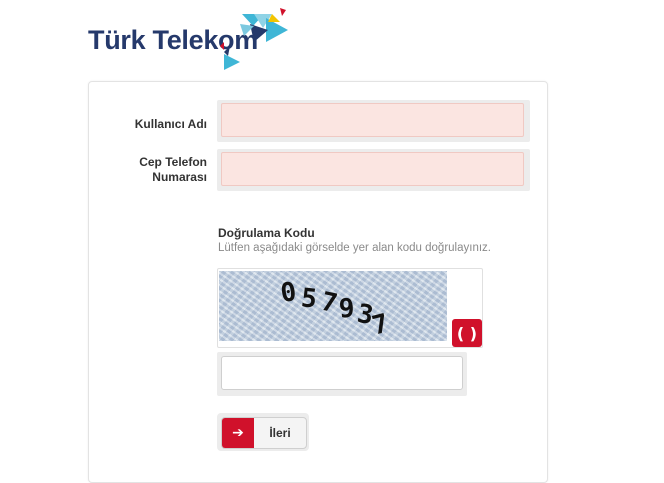  Describe the element at coordinates (170, 124) in the screenshot. I see `username-label: Kullanıcı Adı` at that location.